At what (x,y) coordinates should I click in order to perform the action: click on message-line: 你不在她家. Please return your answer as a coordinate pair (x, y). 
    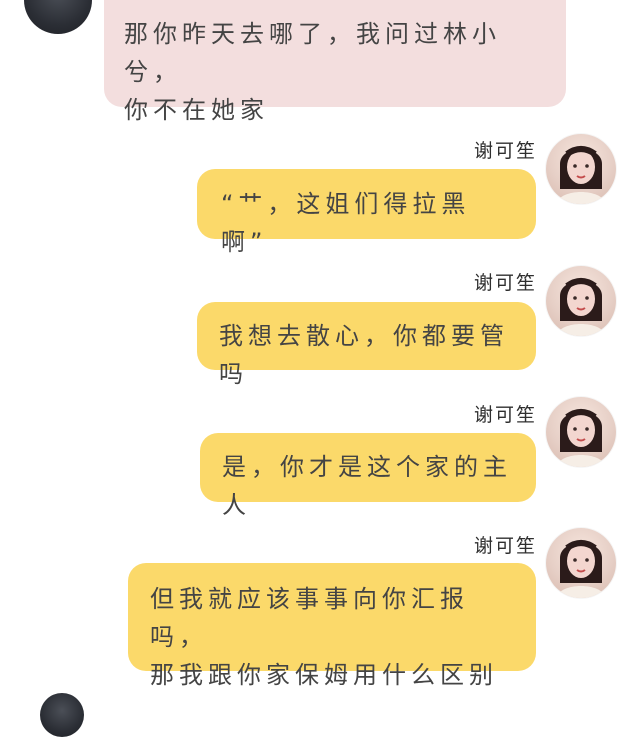
    Looking at the image, I should click on (196, 110).